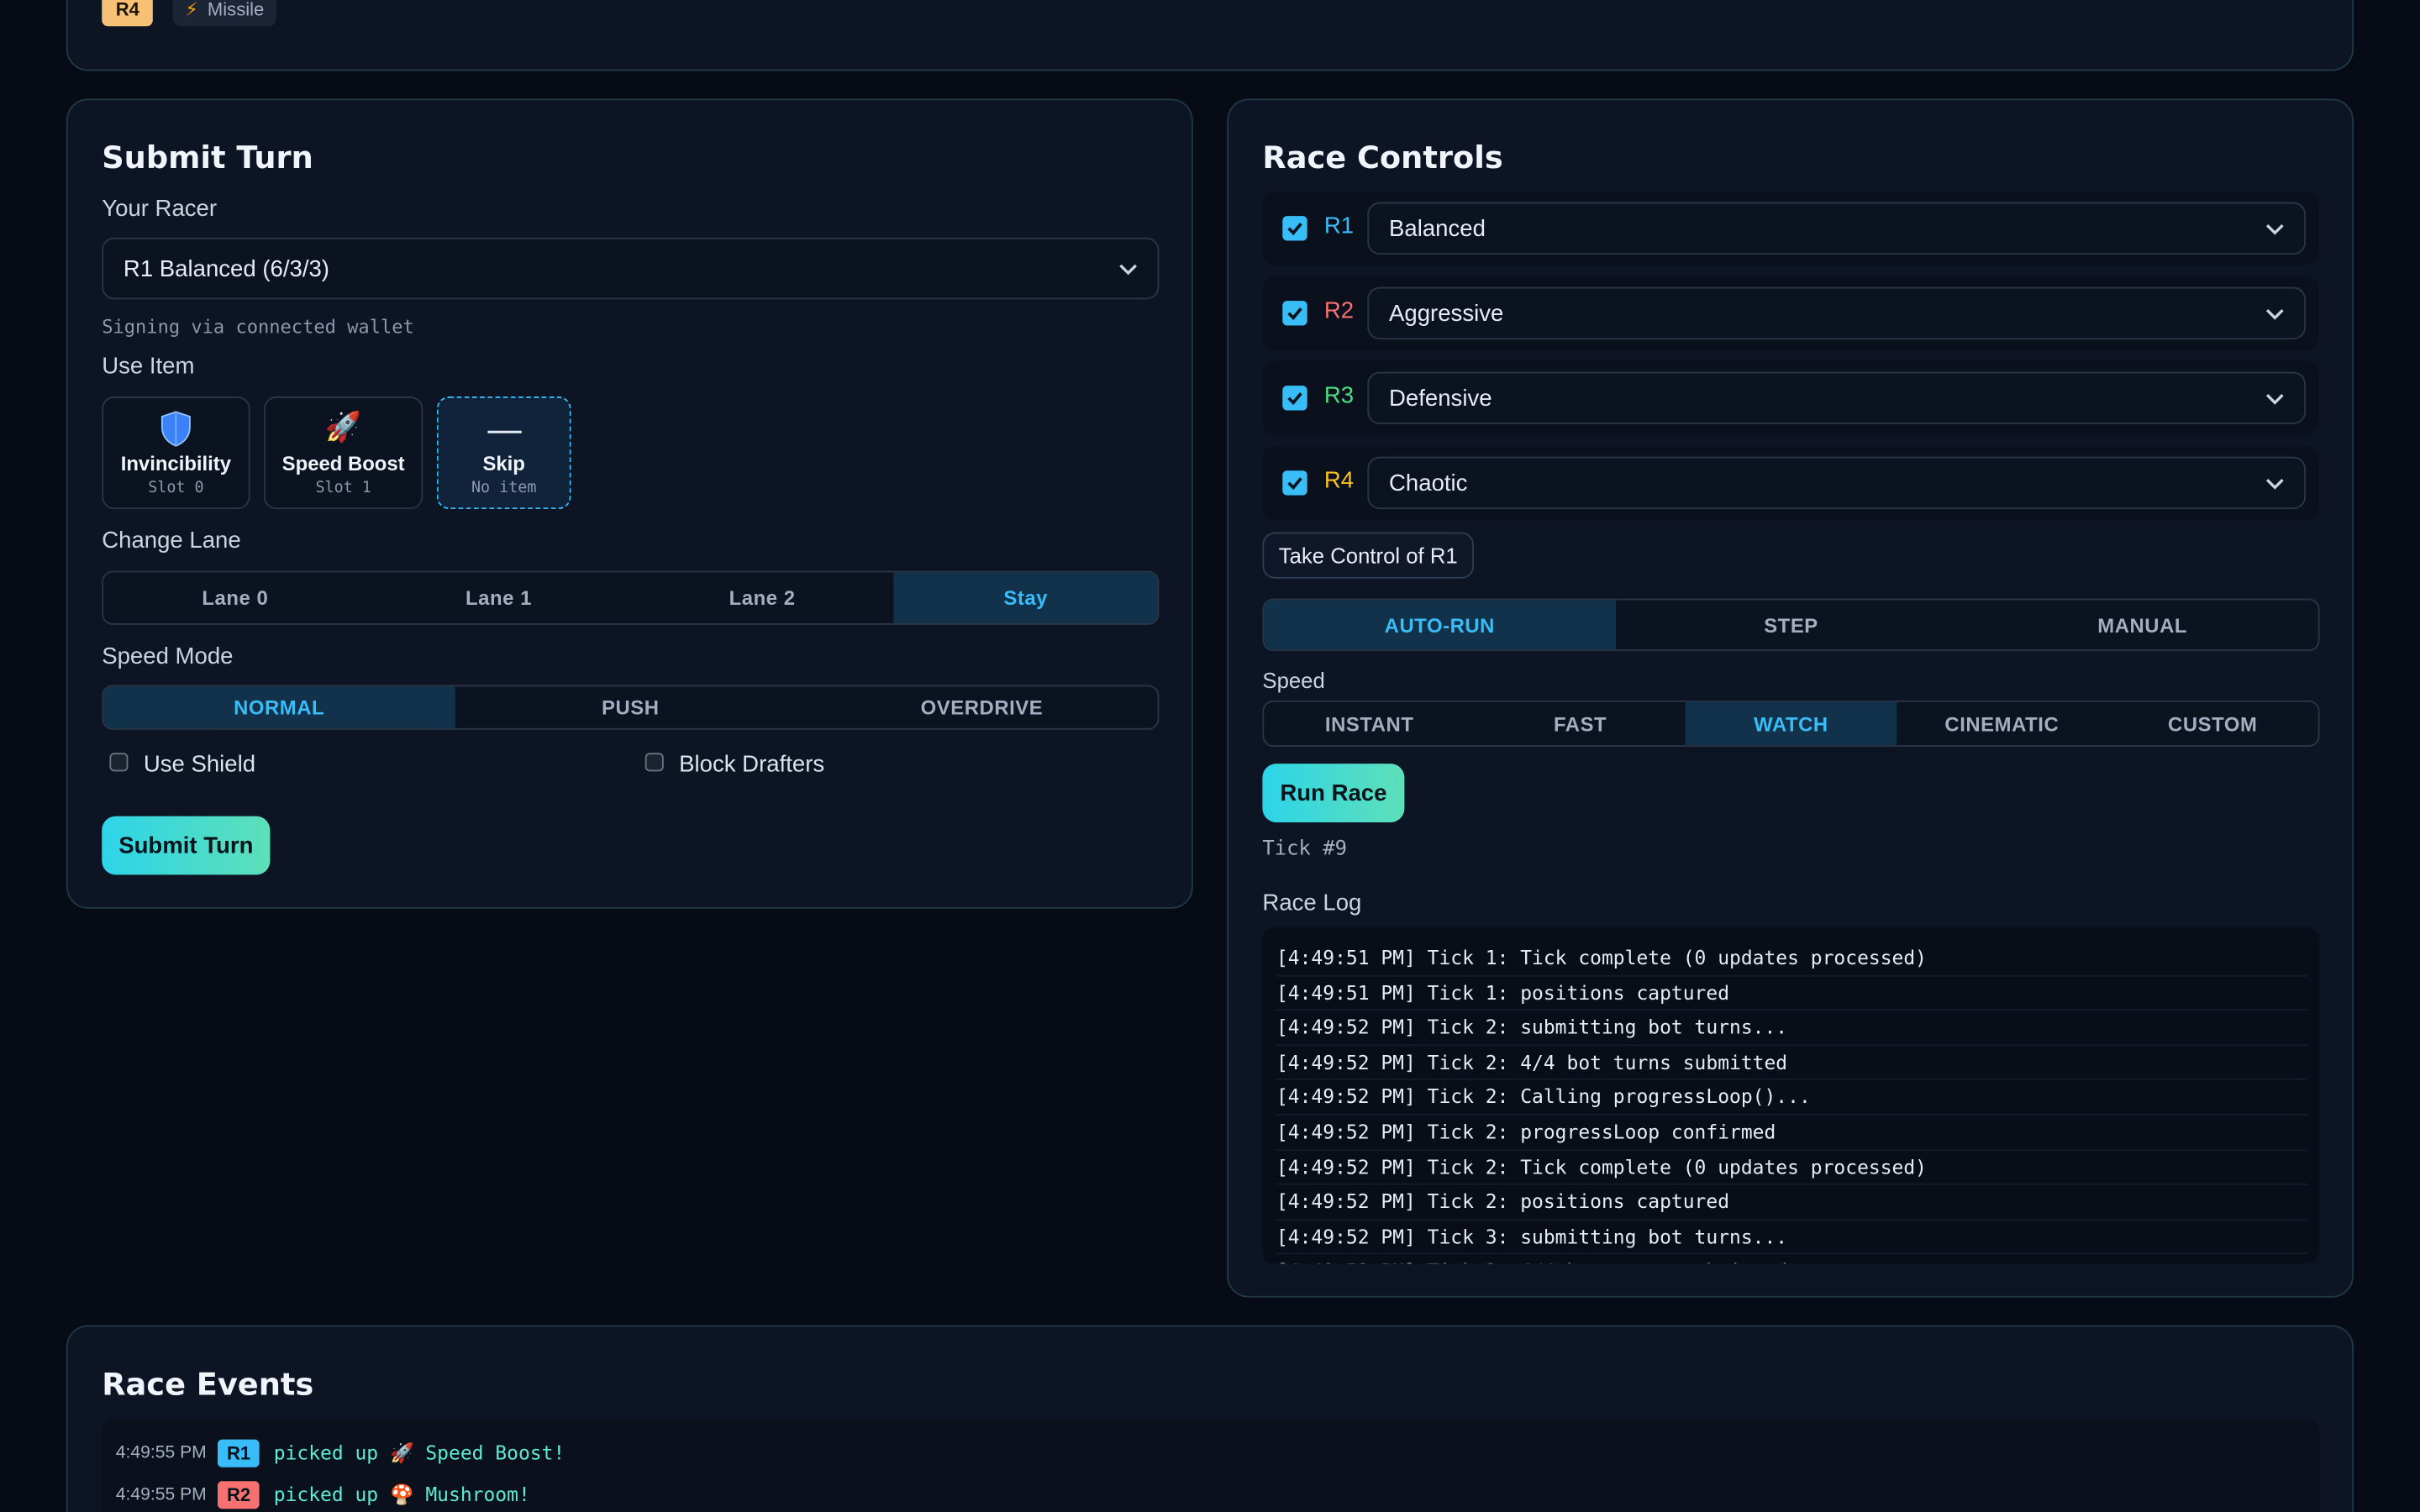 The height and width of the screenshot is (1512, 2420). Describe the element at coordinates (176, 488) in the screenshot. I see `item-slot: Slot 0` at that location.